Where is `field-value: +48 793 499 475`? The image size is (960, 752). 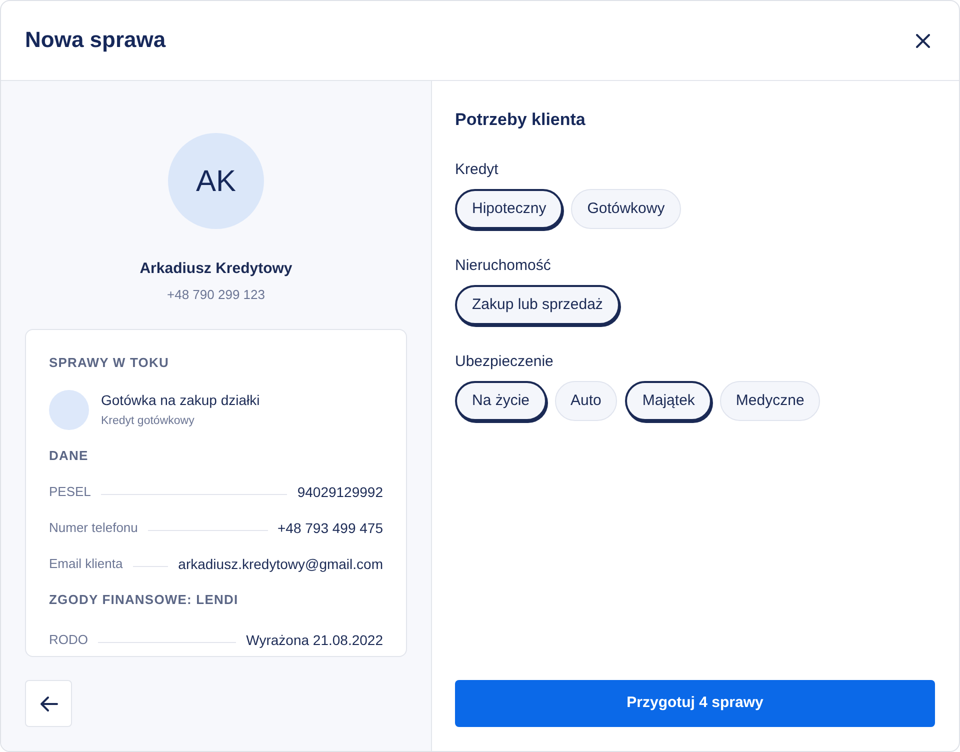
field-value: +48 793 499 475 is located at coordinates (330, 528).